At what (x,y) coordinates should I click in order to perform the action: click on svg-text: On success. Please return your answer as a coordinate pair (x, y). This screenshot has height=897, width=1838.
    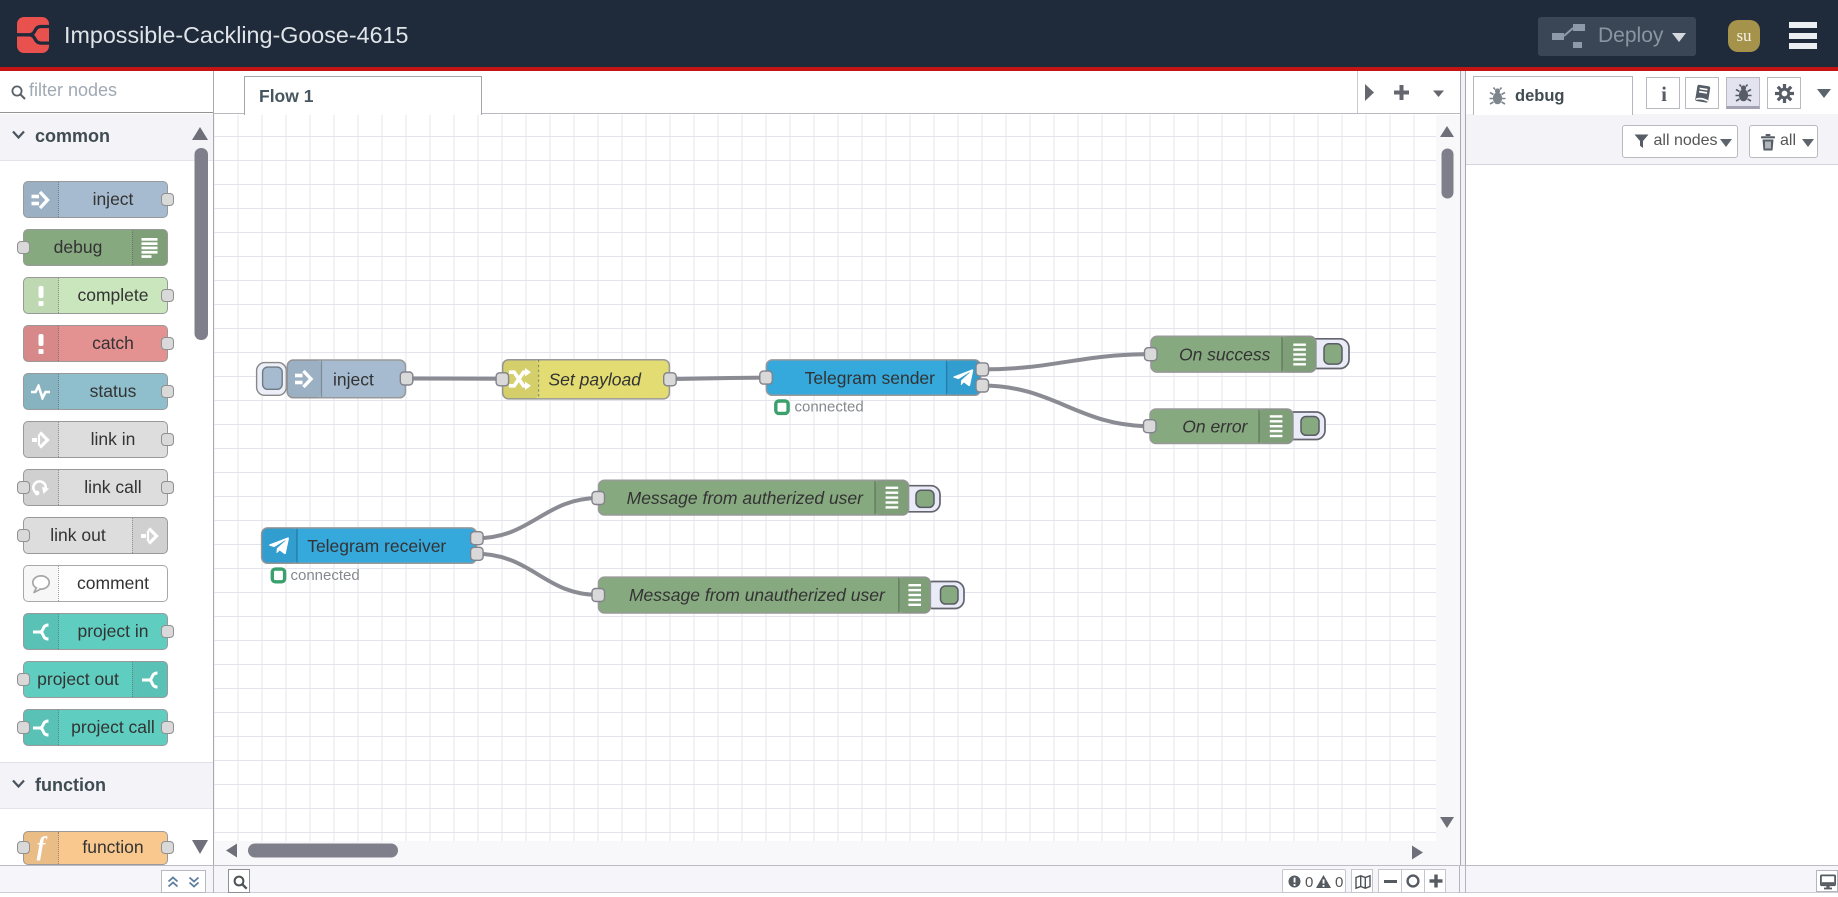
    Looking at the image, I should click on (1225, 354).